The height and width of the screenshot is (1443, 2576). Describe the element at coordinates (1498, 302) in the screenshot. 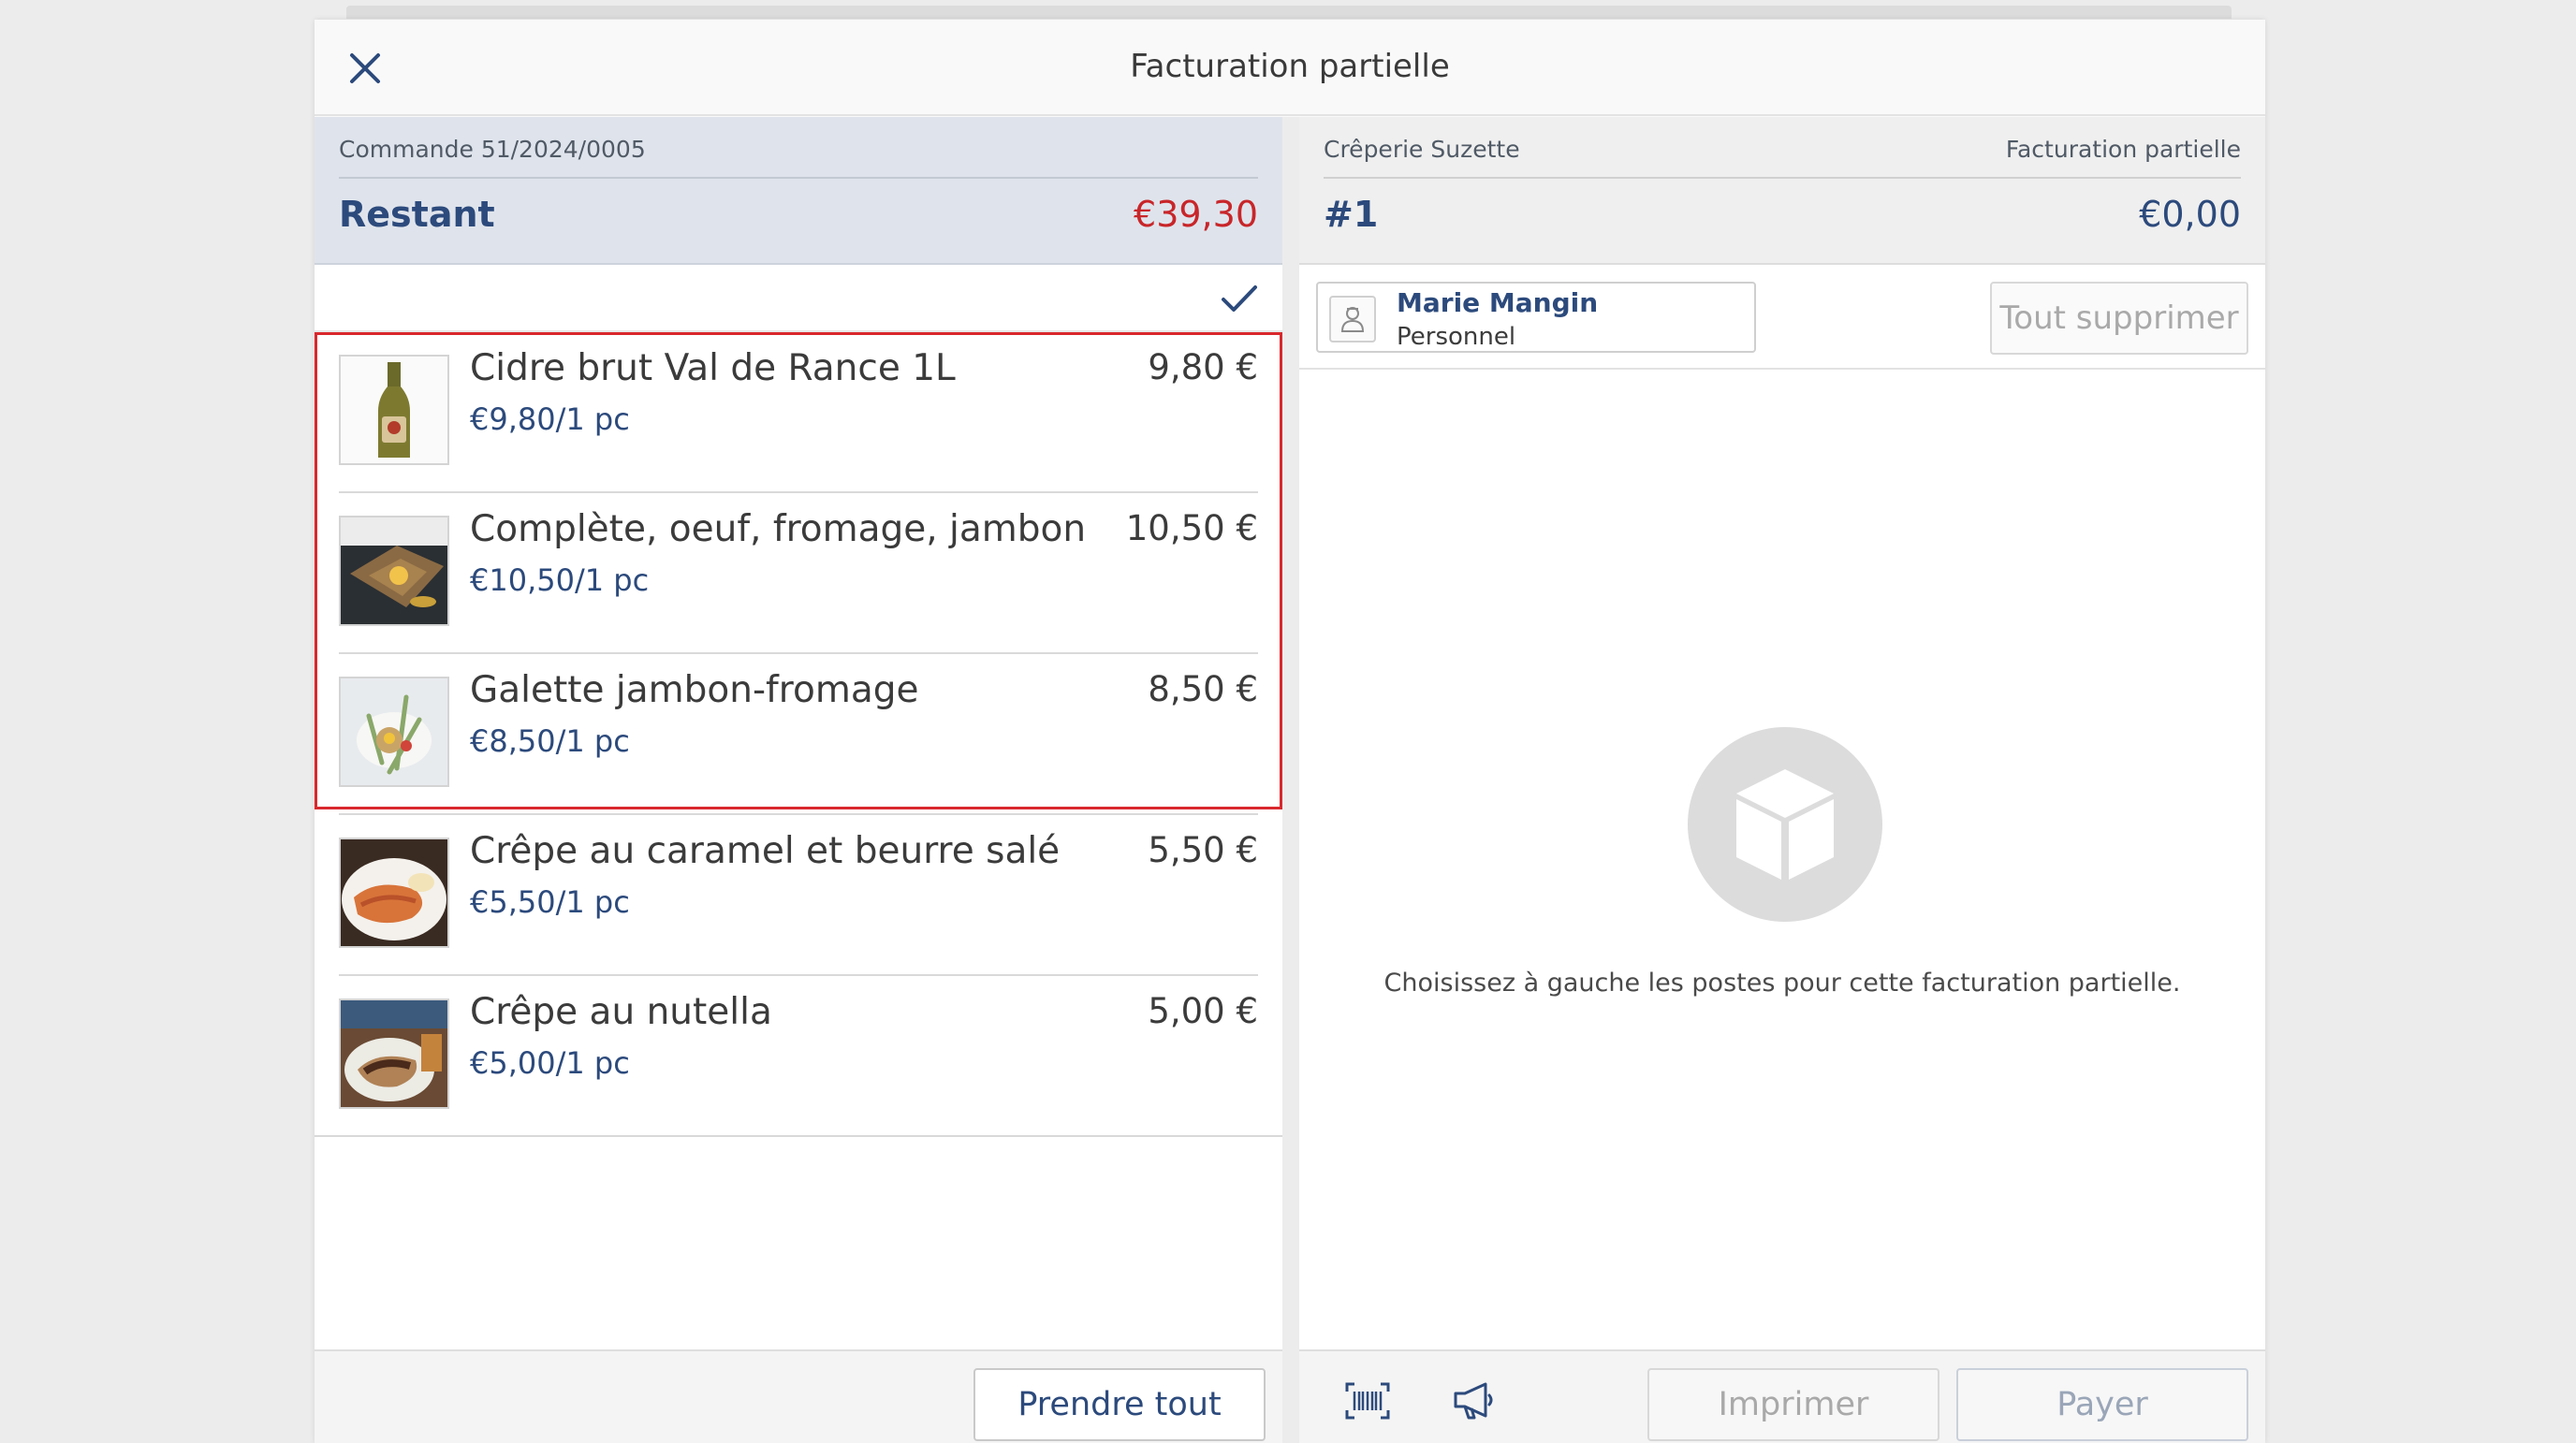

I see `staff-name: Marie Mangin` at that location.